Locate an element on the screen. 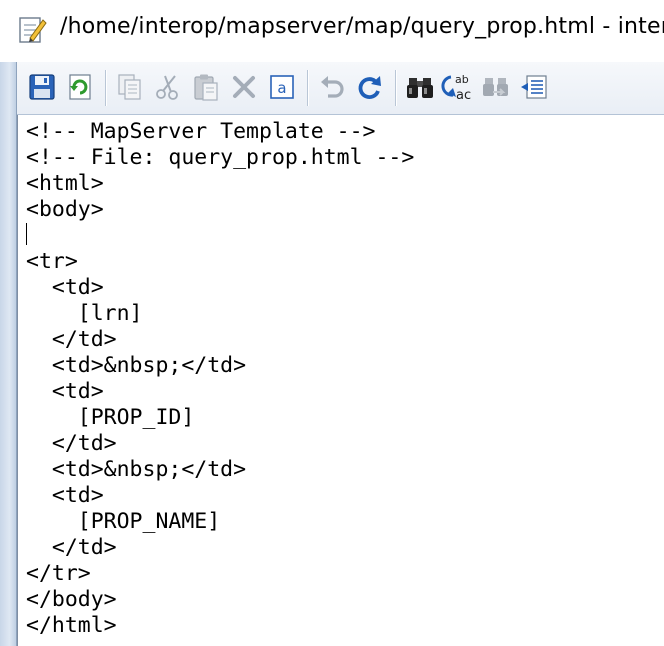  replace-glyph-top: ab is located at coordinates (462, 79).